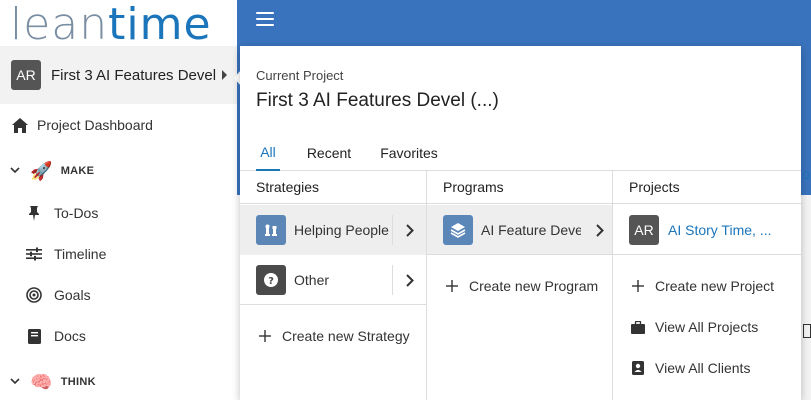 This screenshot has height=400, width=811. Describe the element at coordinates (160, 25) in the screenshot. I see `logo-part-time: time` at that location.